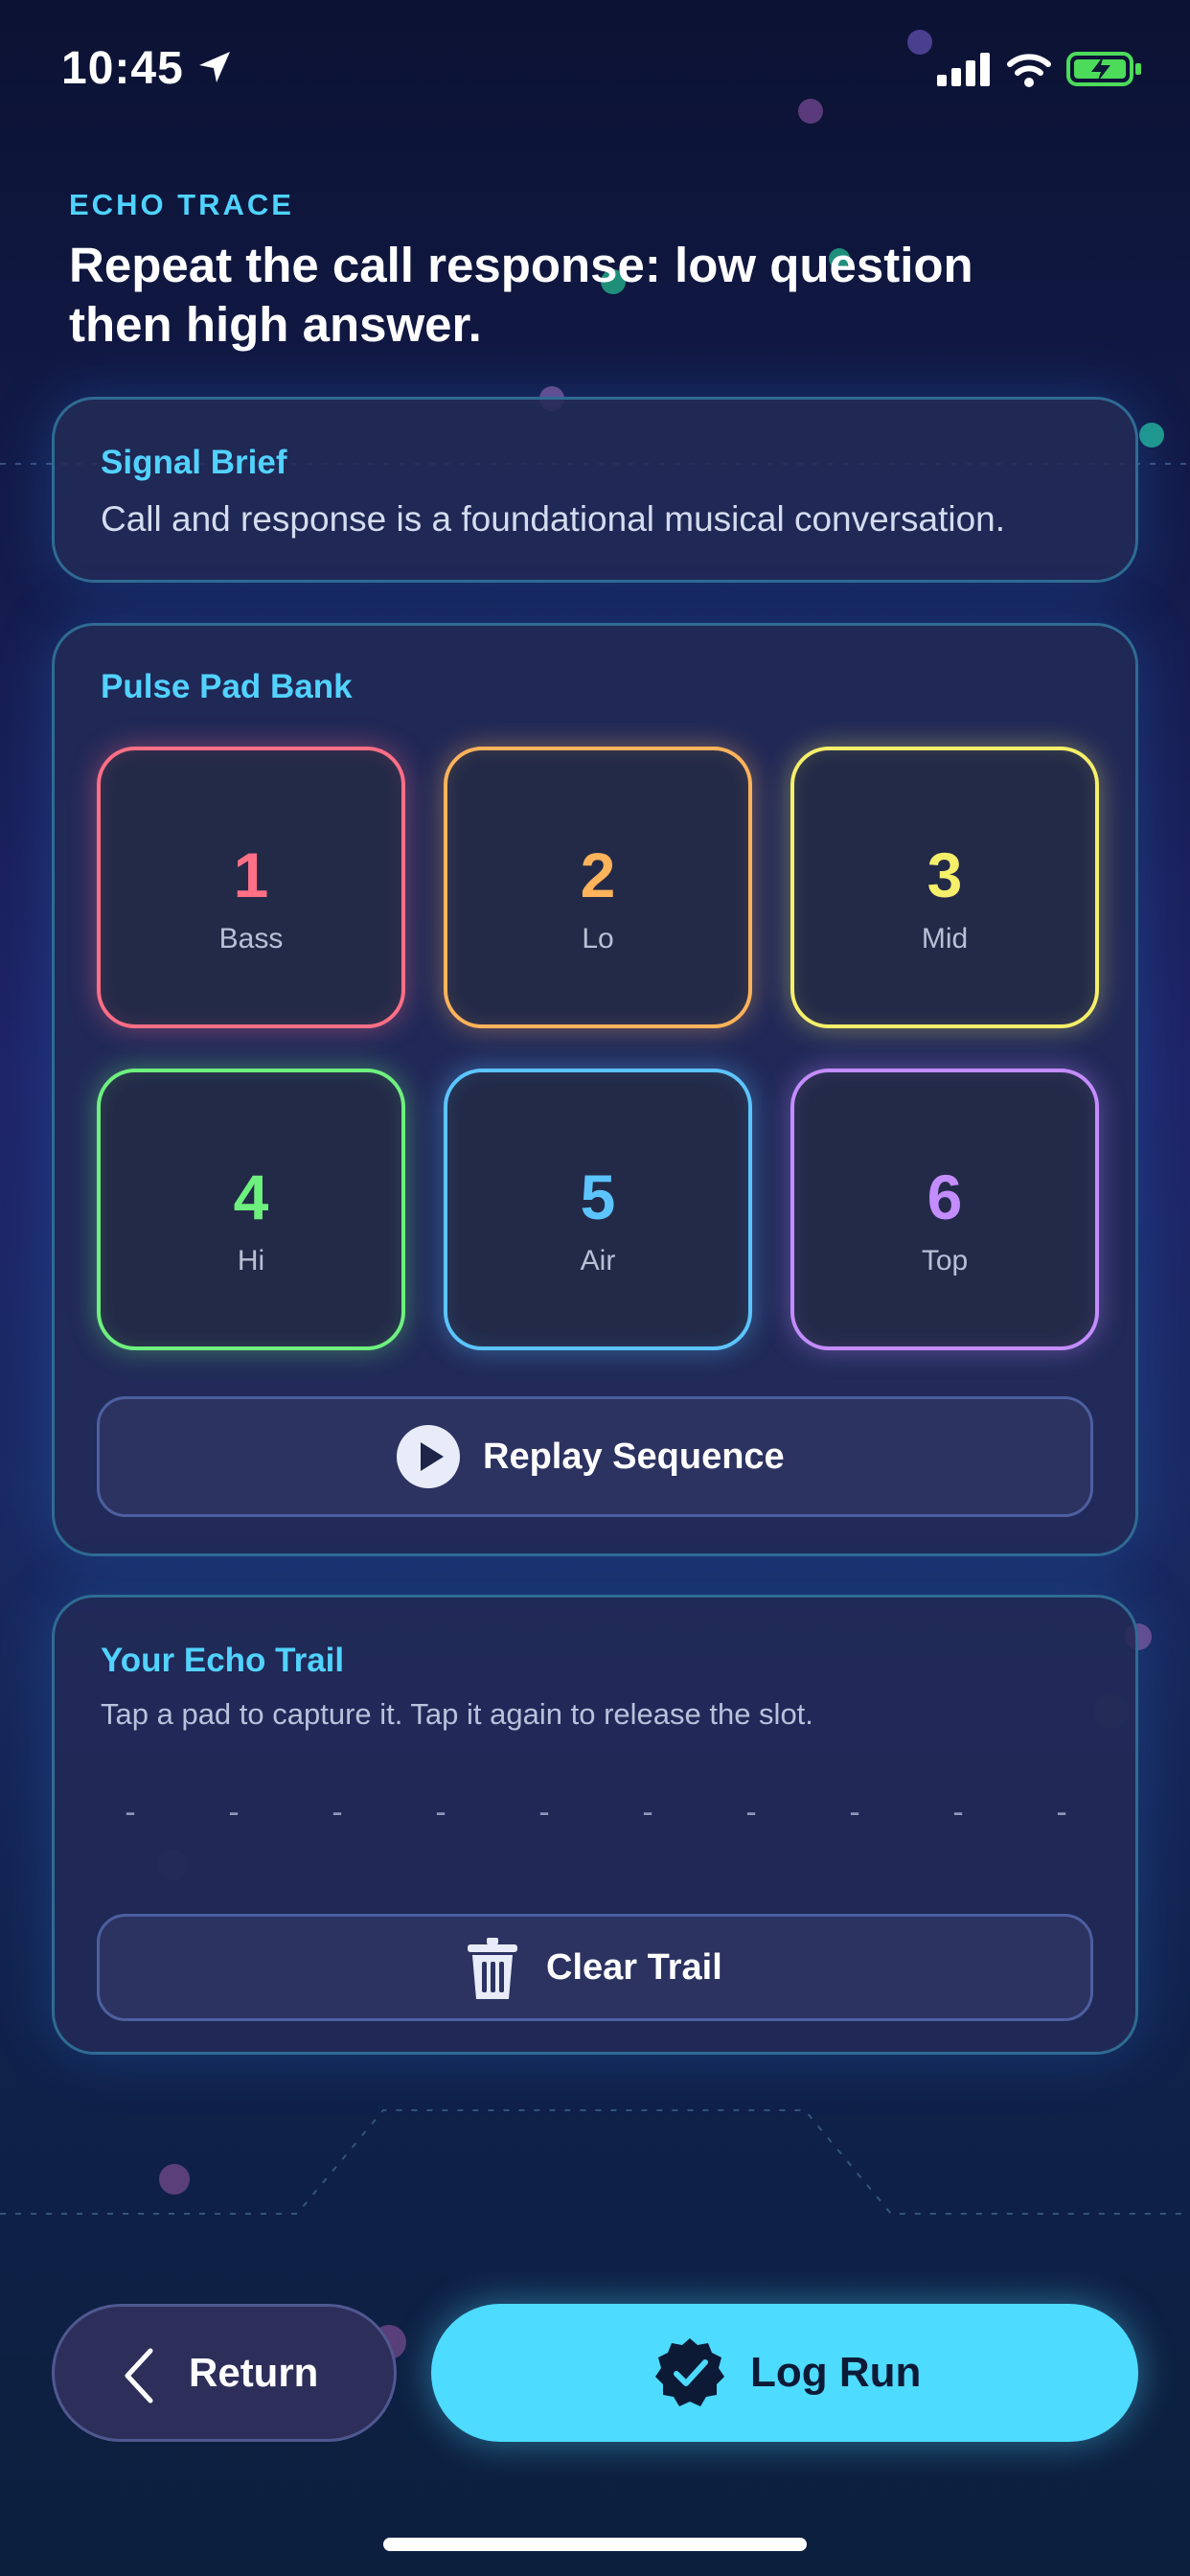  Describe the element at coordinates (1029, 70) in the screenshot. I see `wifi-icon` at that location.